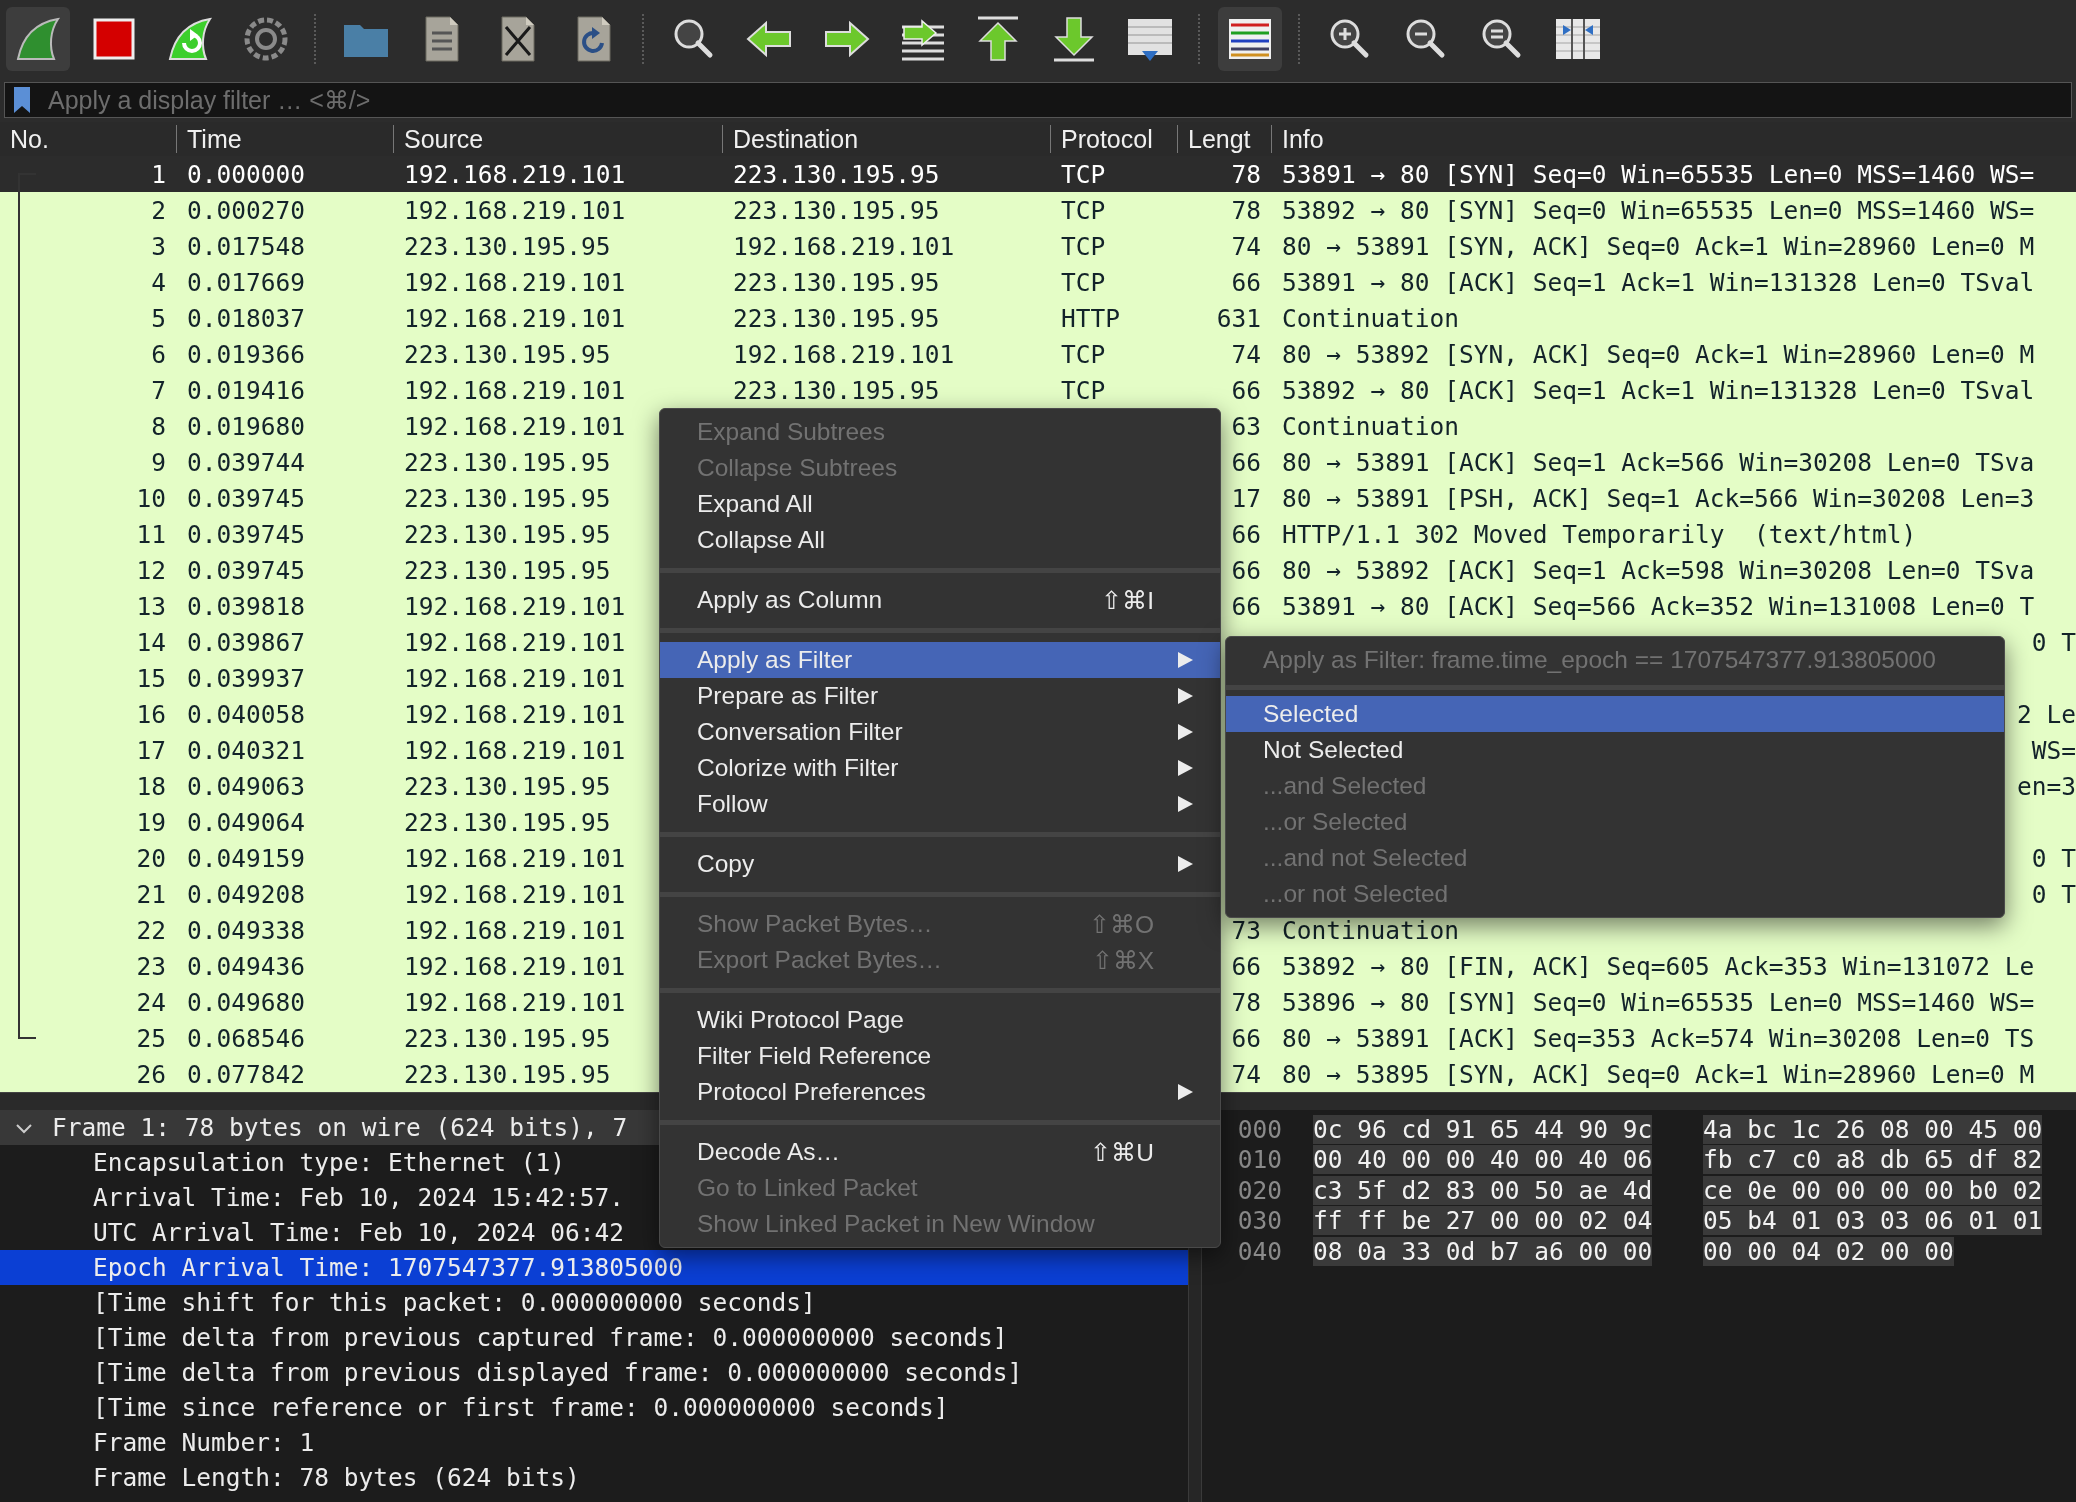 Image resolution: width=2076 pixels, height=1502 pixels. I want to click on table-cell: 0.017548, so click(246, 246).